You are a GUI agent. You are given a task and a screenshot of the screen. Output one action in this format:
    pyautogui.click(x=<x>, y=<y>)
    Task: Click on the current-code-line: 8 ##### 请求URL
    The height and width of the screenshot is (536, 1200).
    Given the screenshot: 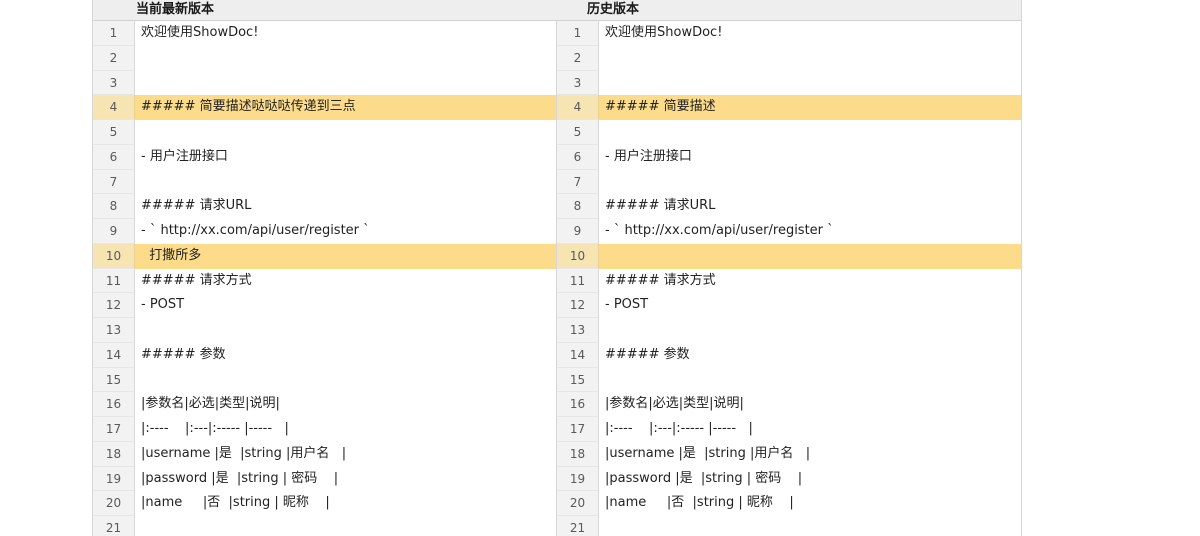 What is the action you would take?
    pyautogui.click(x=324, y=206)
    